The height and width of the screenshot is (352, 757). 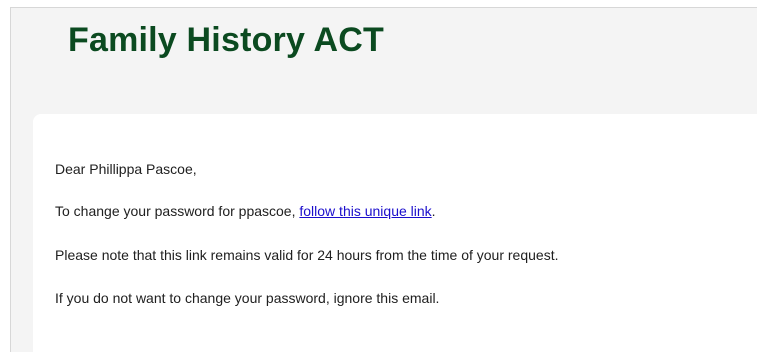 What do you see at coordinates (177, 211) in the screenshot?
I see `change-password-prefix: To change your password for ppascoe,` at bounding box center [177, 211].